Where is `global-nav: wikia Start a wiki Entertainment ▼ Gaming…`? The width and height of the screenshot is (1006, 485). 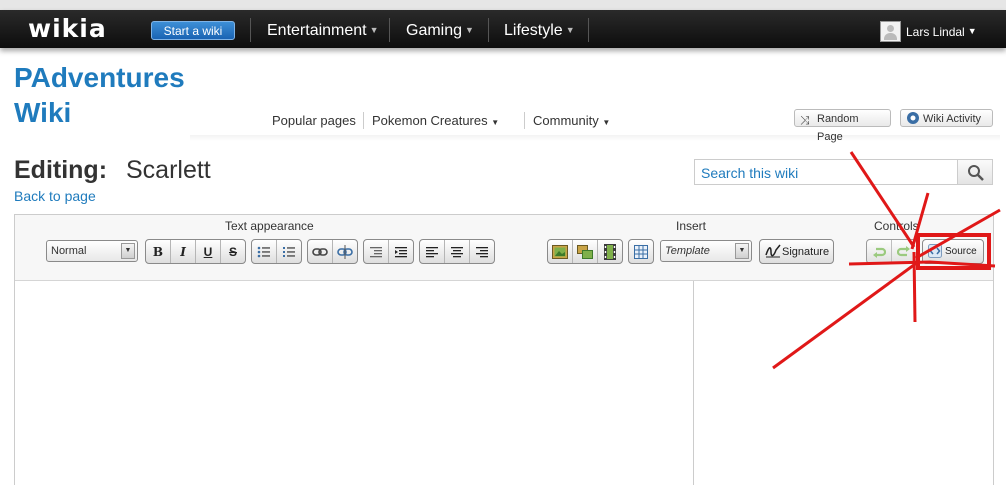 global-nav: wikia Start a wiki Entertainment ▼ Gaming… is located at coordinates (503, 29).